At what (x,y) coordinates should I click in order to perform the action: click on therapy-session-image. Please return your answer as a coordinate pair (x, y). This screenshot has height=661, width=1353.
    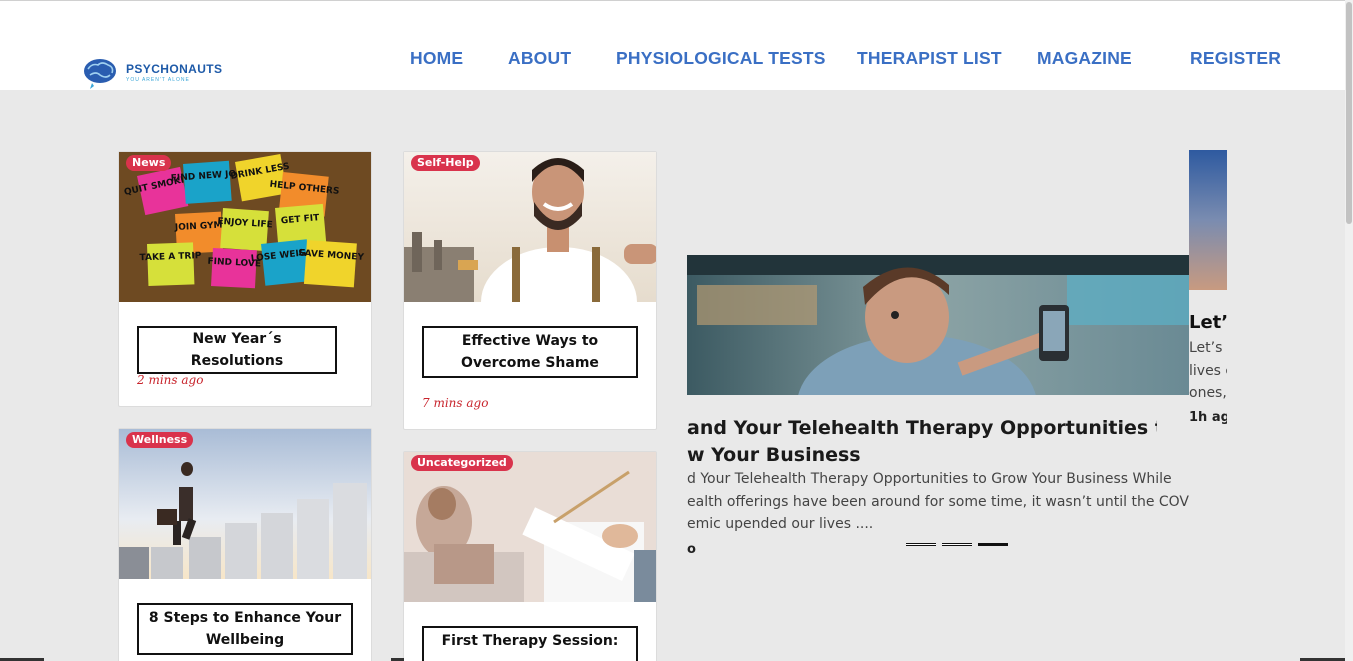
    Looking at the image, I should click on (530, 527).